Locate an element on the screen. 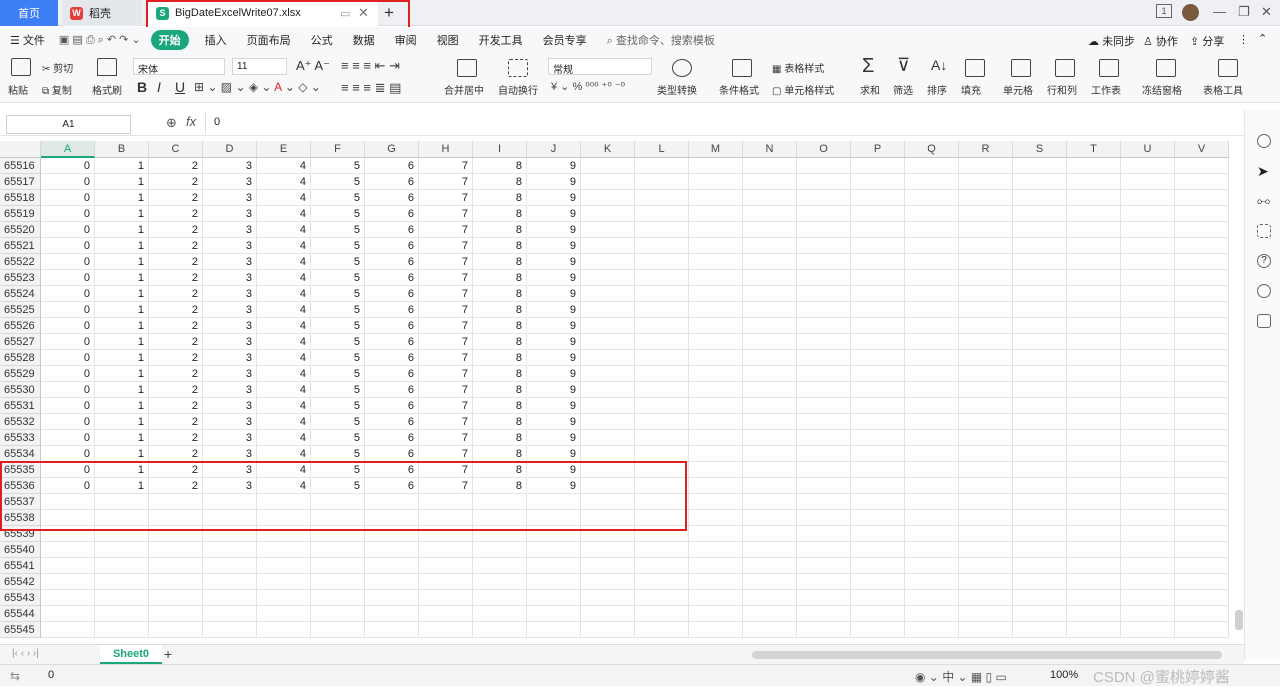 Image resolution: width=1280 pixels, height=687 pixels. format-painter-icon is located at coordinates (107, 67).